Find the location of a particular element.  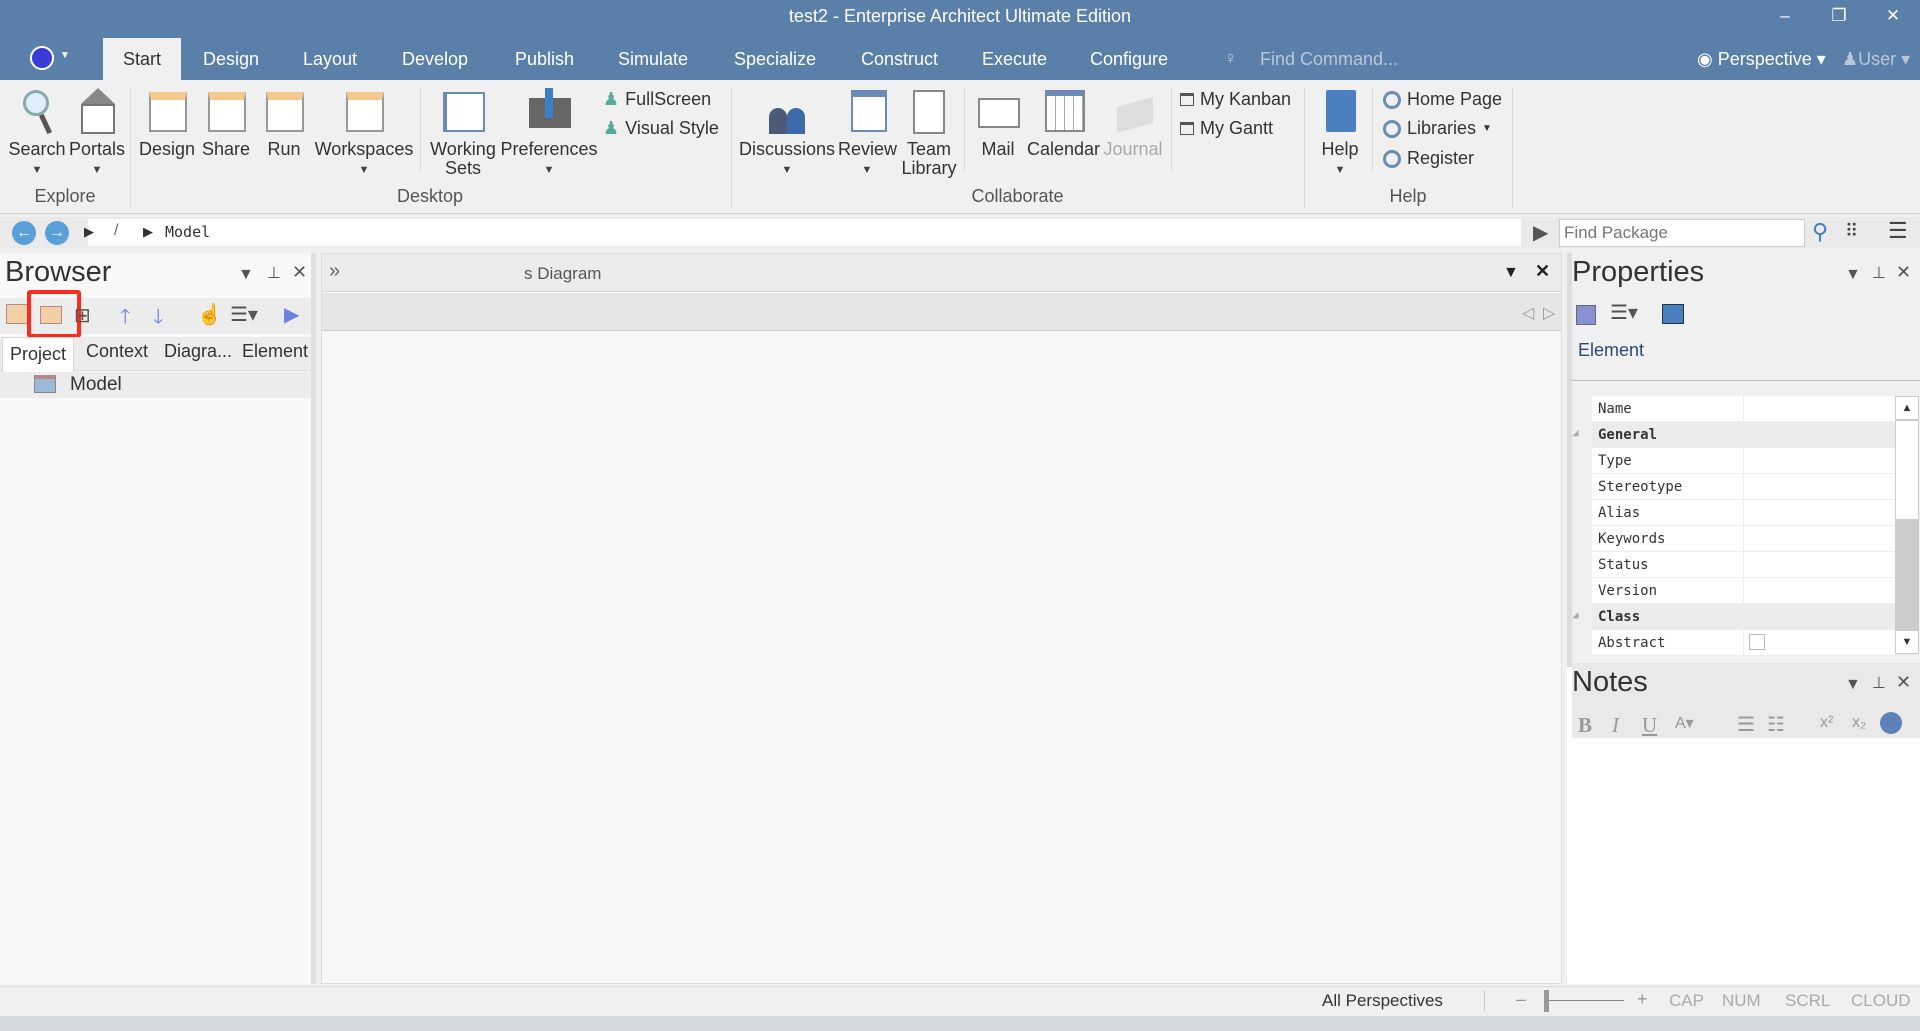

move-down-icon: 🡓 is located at coordinates (158, 319).